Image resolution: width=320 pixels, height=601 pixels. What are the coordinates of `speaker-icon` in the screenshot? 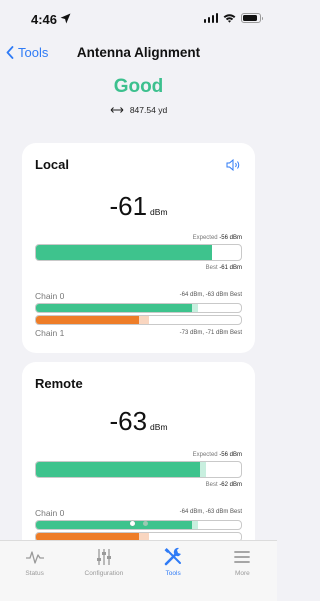 It's located at (233, 165).